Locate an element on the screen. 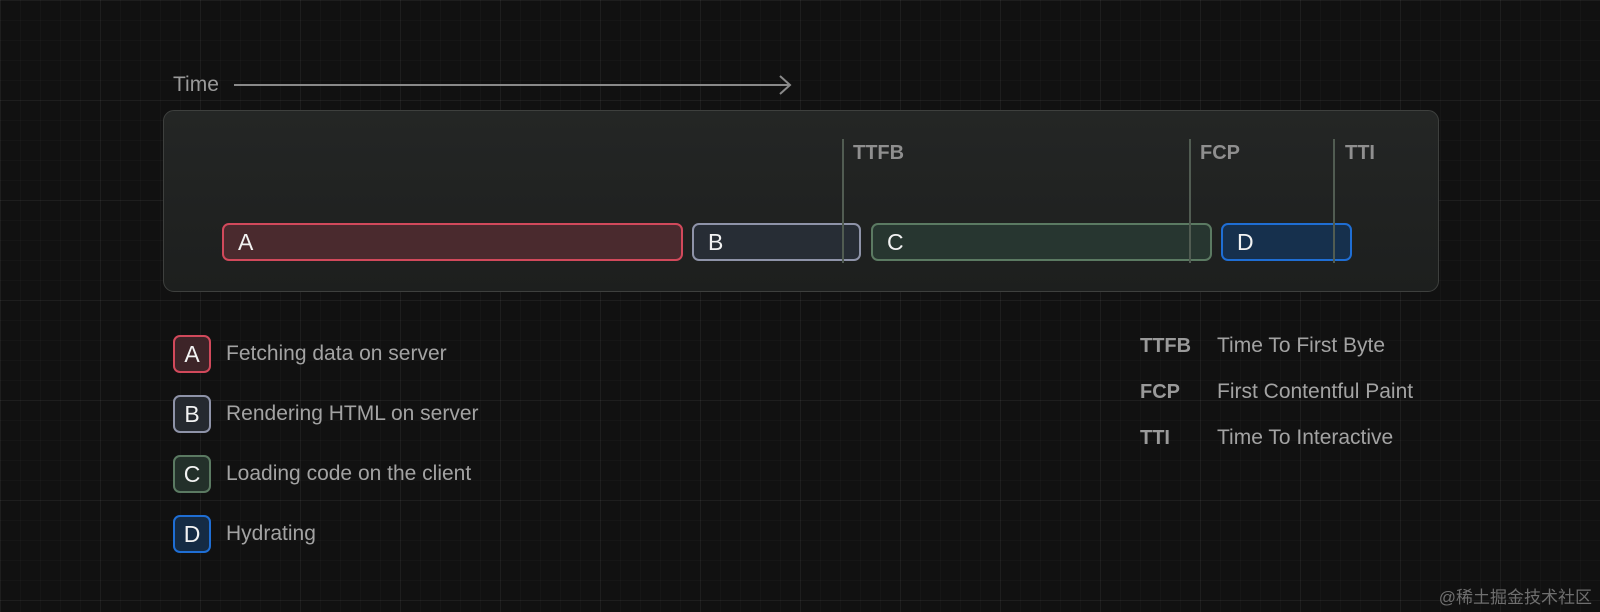 The image size is (1600, 612). abbreviation-row-ttfb: TTFB Time To First Byte is located at coordinates (1262, 346).